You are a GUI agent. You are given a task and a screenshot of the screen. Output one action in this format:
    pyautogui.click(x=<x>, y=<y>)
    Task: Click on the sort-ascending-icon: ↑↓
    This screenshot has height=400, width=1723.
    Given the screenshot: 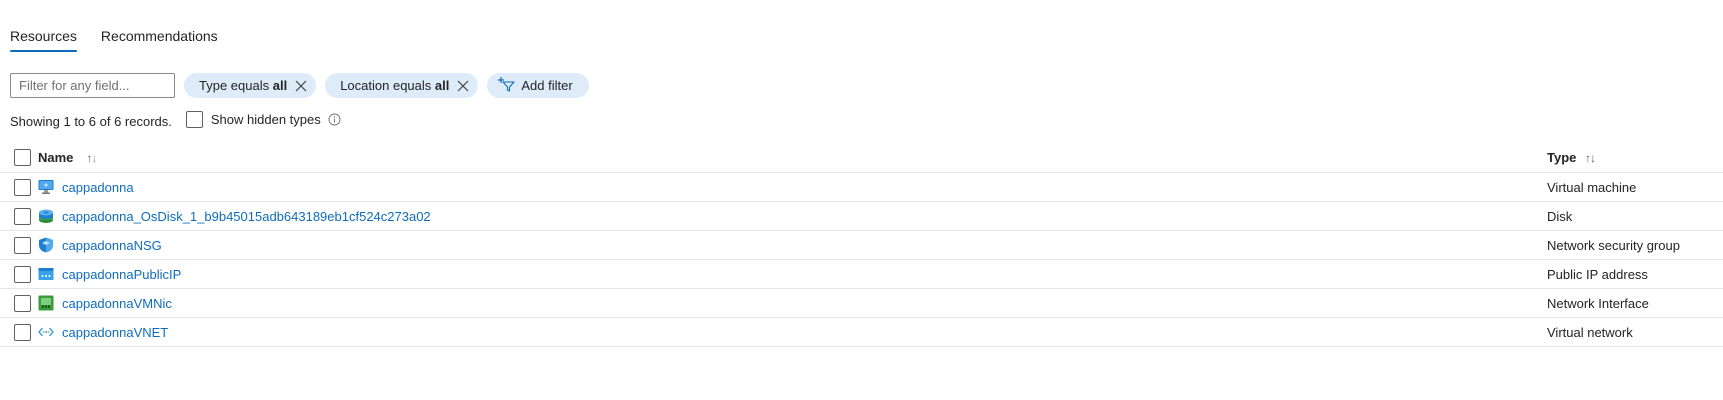 What is the action you would take?
    pyautogui.click(x=91, y=158)
    